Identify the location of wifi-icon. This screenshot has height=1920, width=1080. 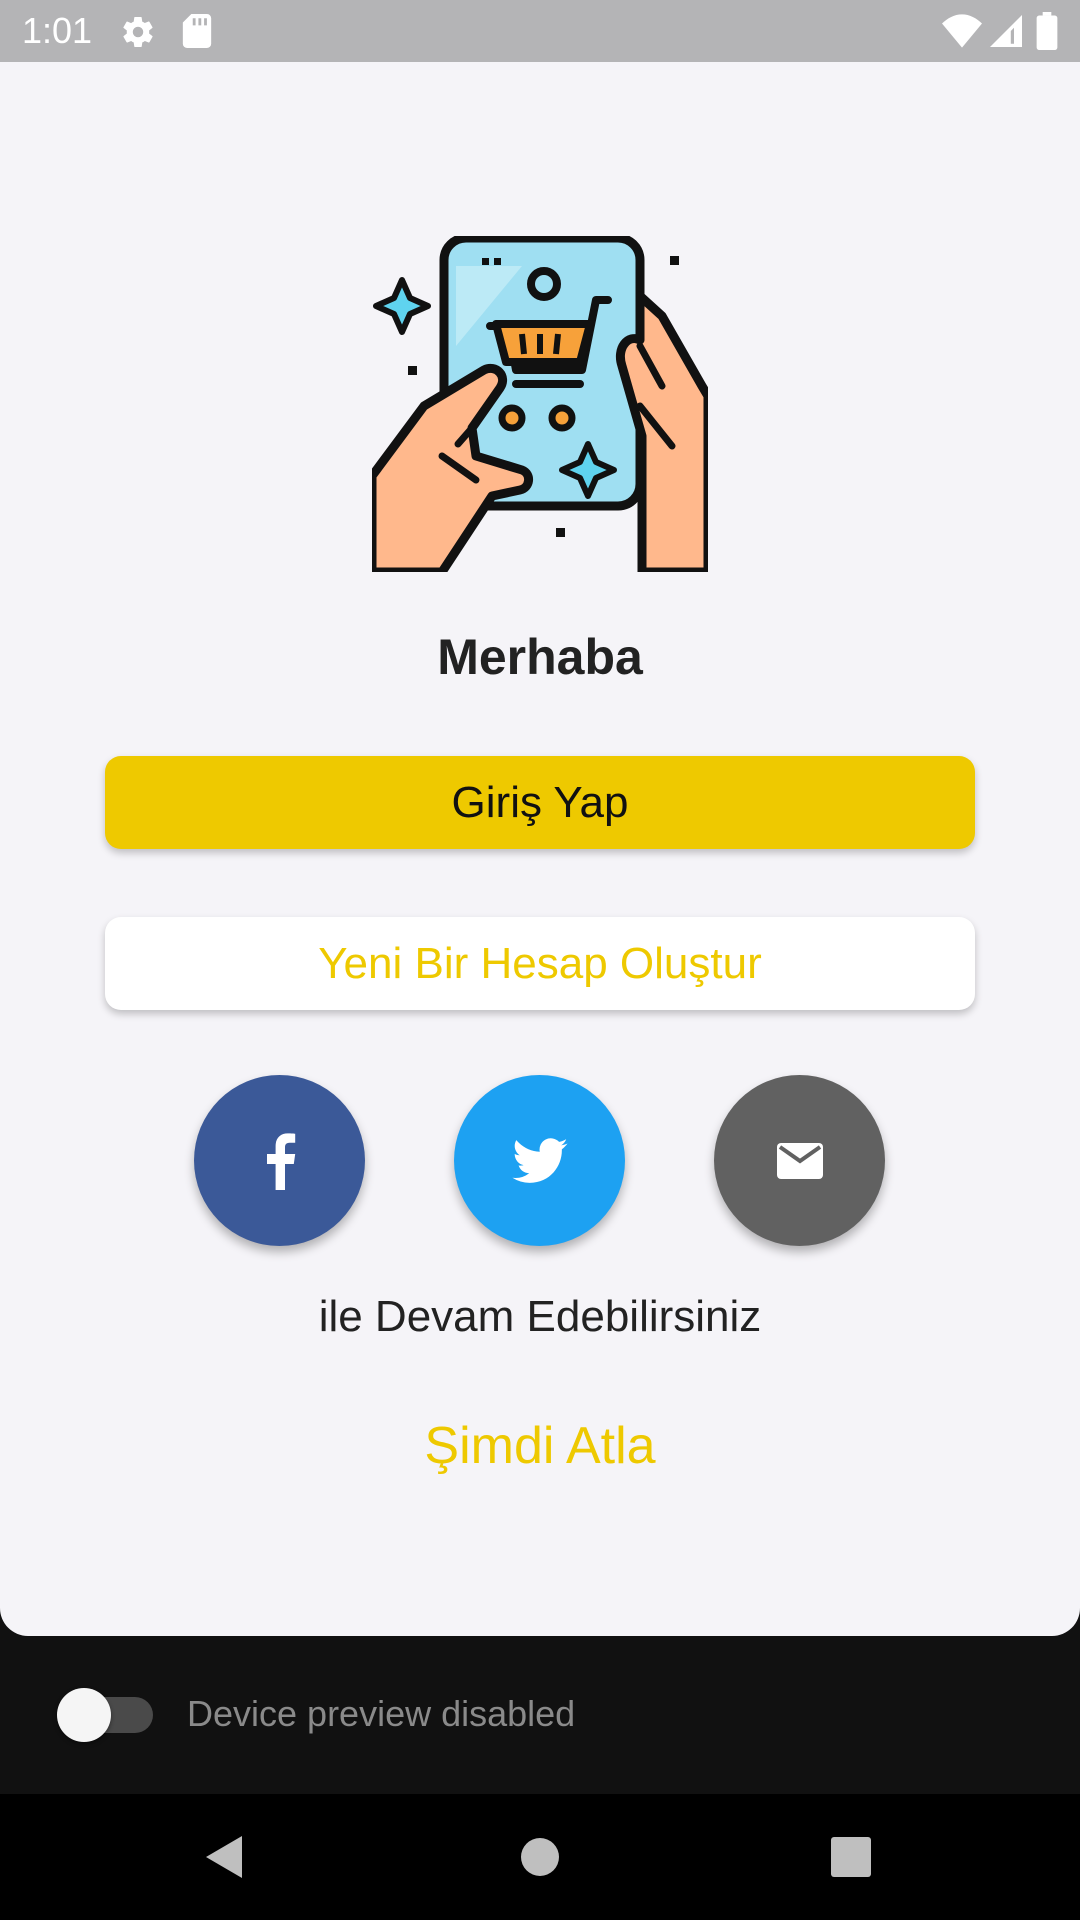
(962, 33).